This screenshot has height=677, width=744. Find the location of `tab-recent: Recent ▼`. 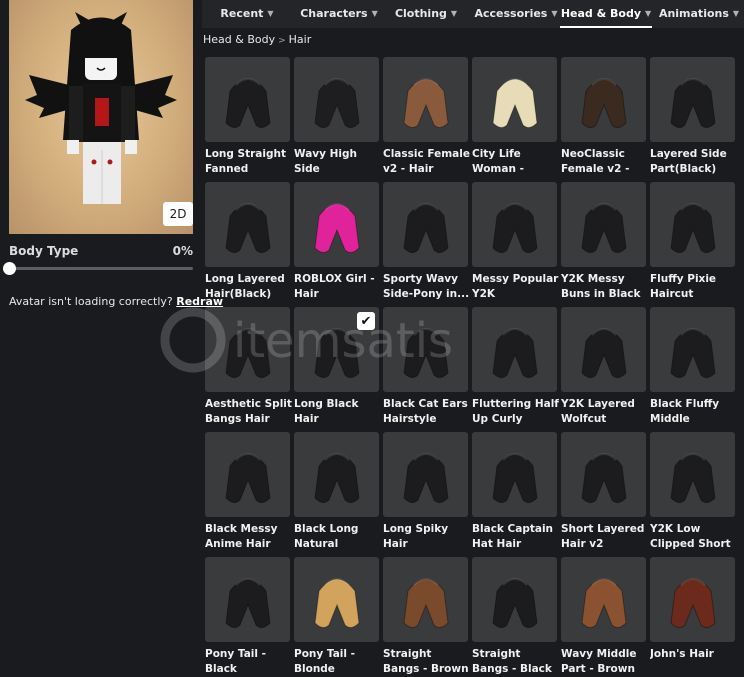

tab-recent: Recent ▼ is located at coordinates (247, 13).